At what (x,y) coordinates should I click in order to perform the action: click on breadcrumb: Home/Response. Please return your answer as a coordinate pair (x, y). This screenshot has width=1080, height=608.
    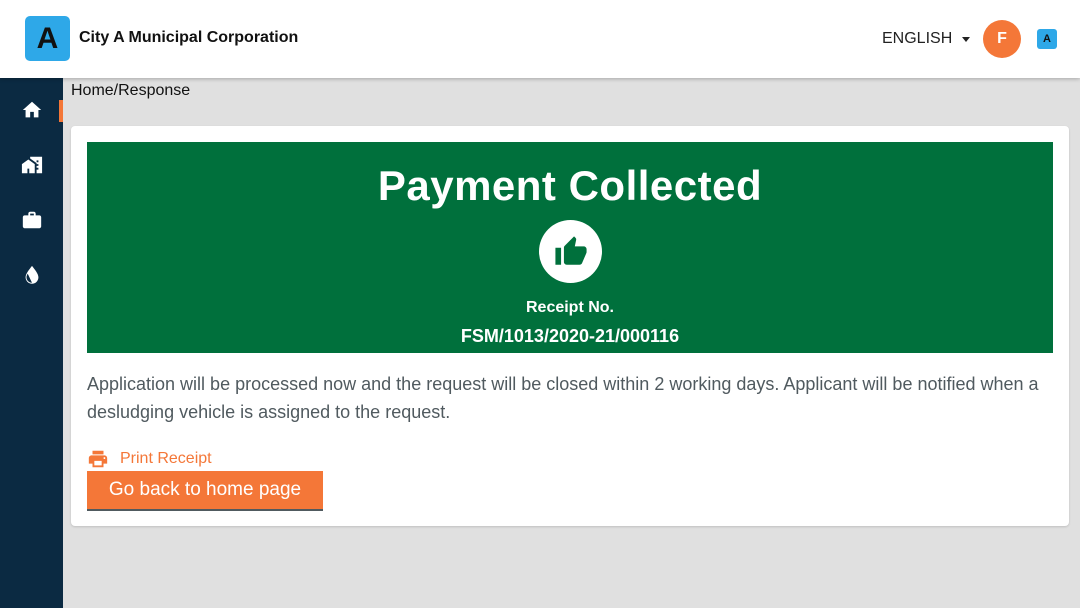
    Looking at the image, I should click on (131, 90).